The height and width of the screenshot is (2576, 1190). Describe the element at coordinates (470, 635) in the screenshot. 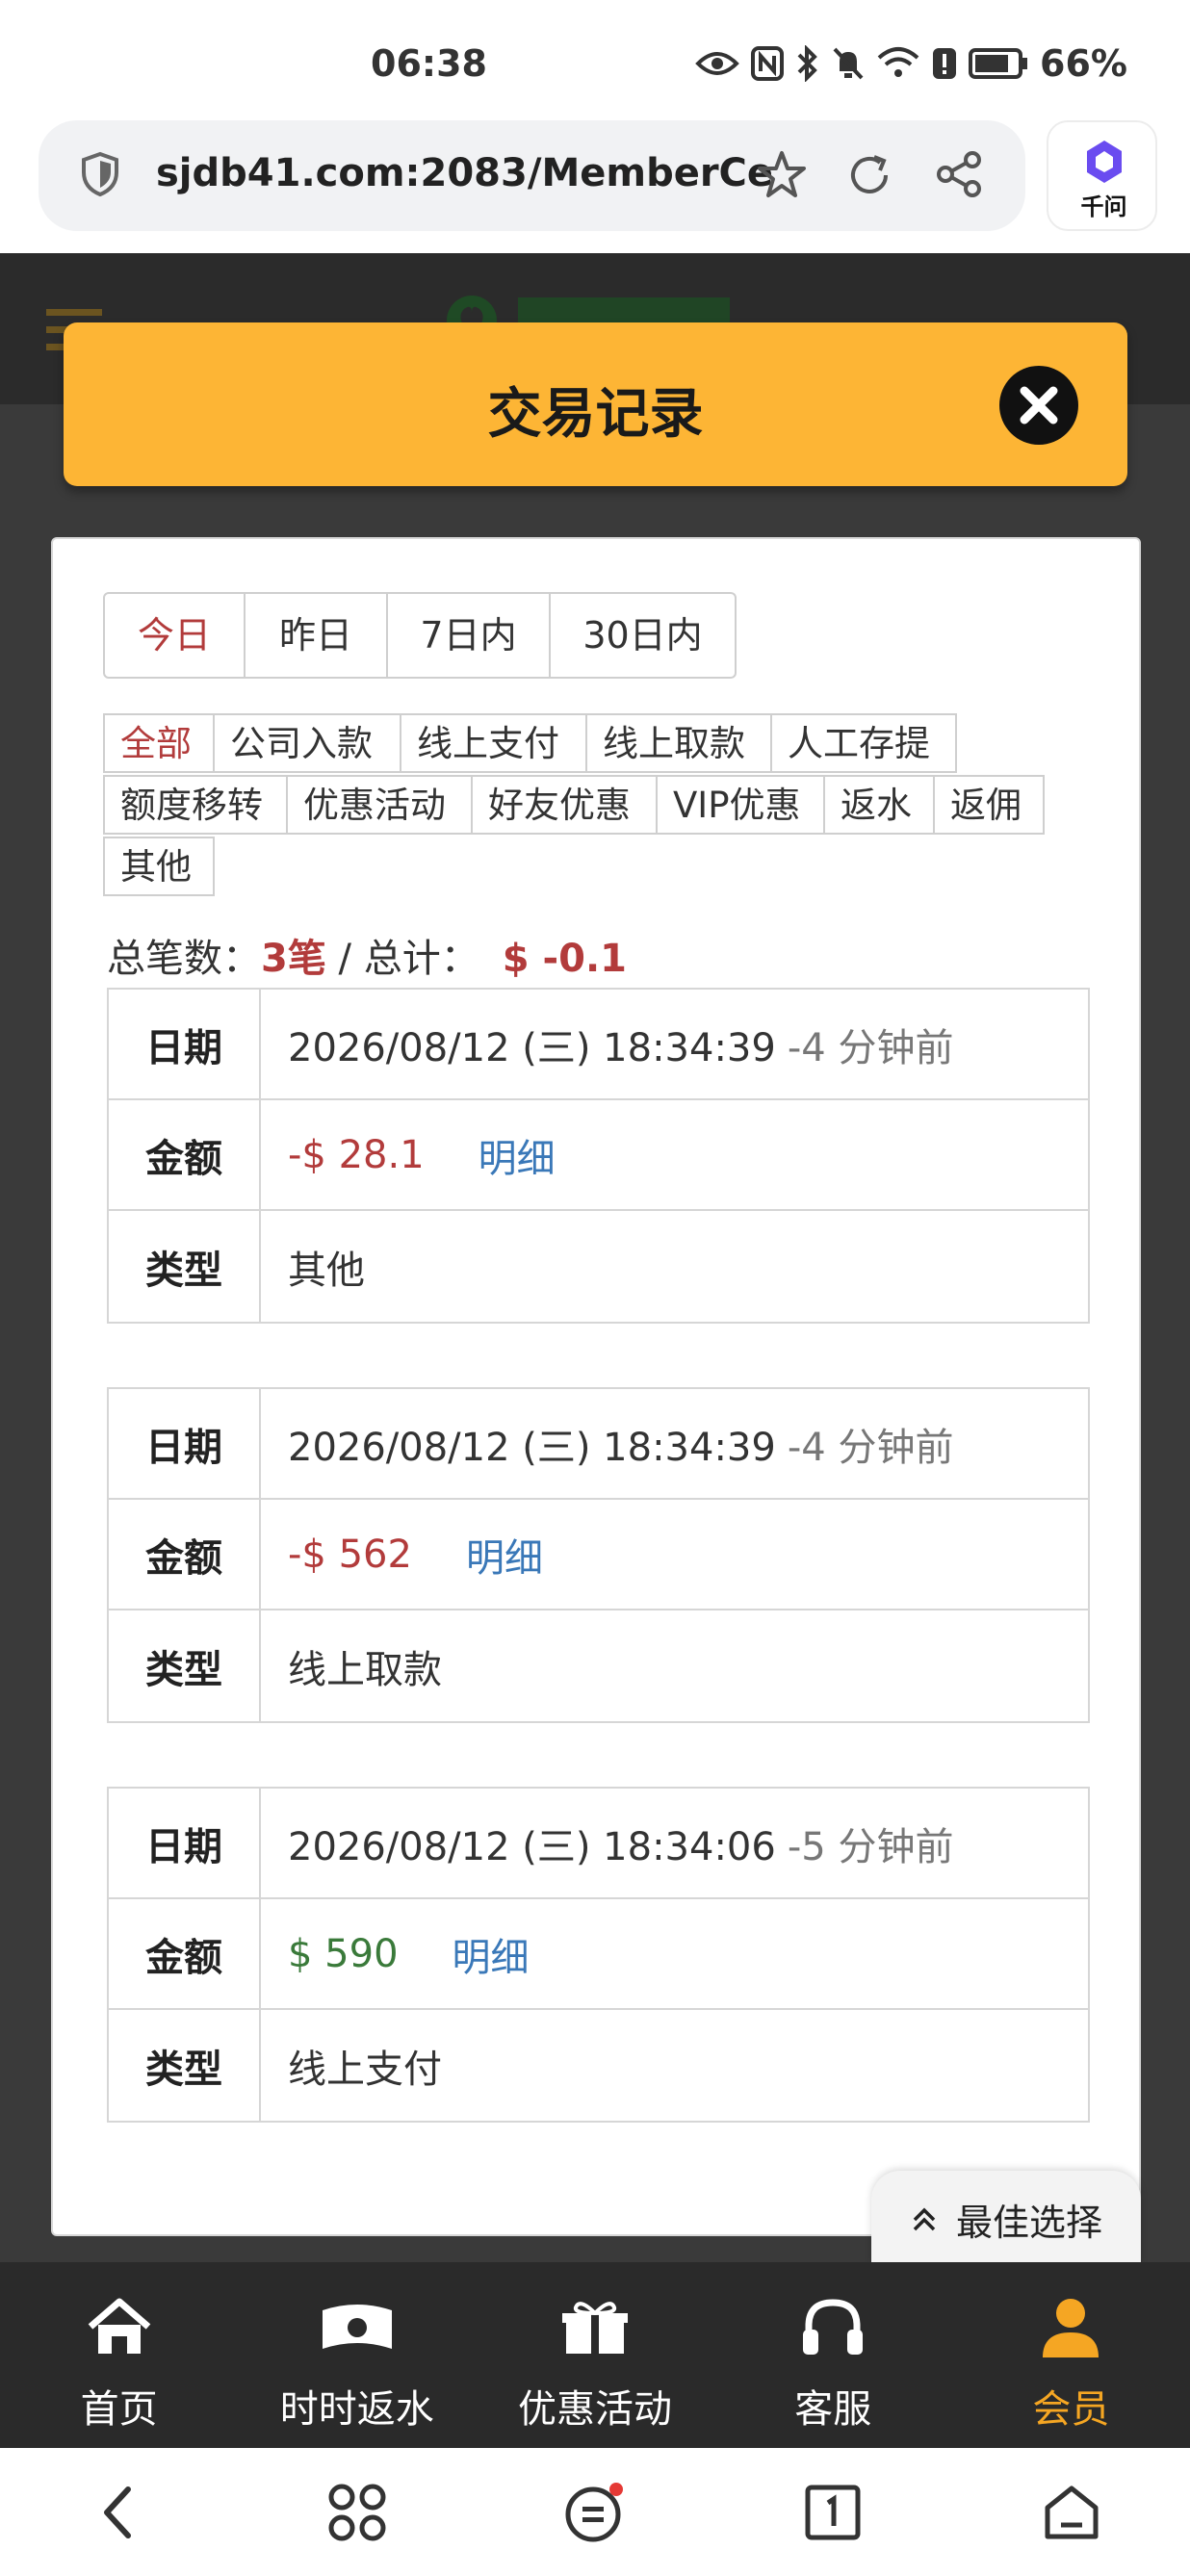

I see `tab-7-days: 7日内` at that location.